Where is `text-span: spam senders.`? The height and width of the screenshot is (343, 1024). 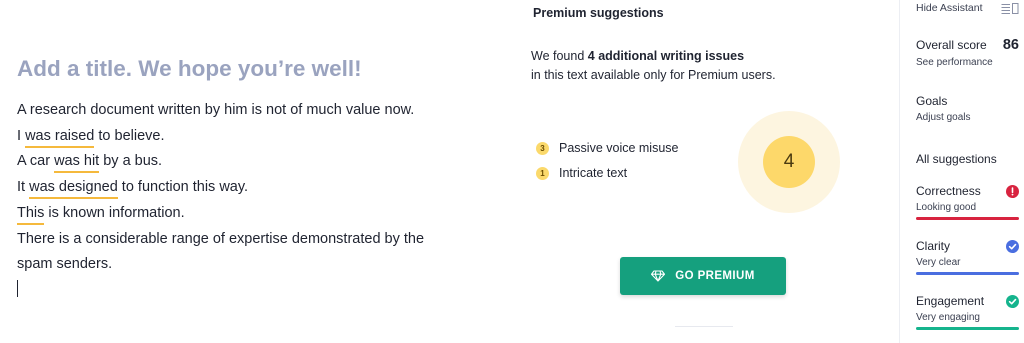 text-span: spam senders. is located at coordinates (65, 264).